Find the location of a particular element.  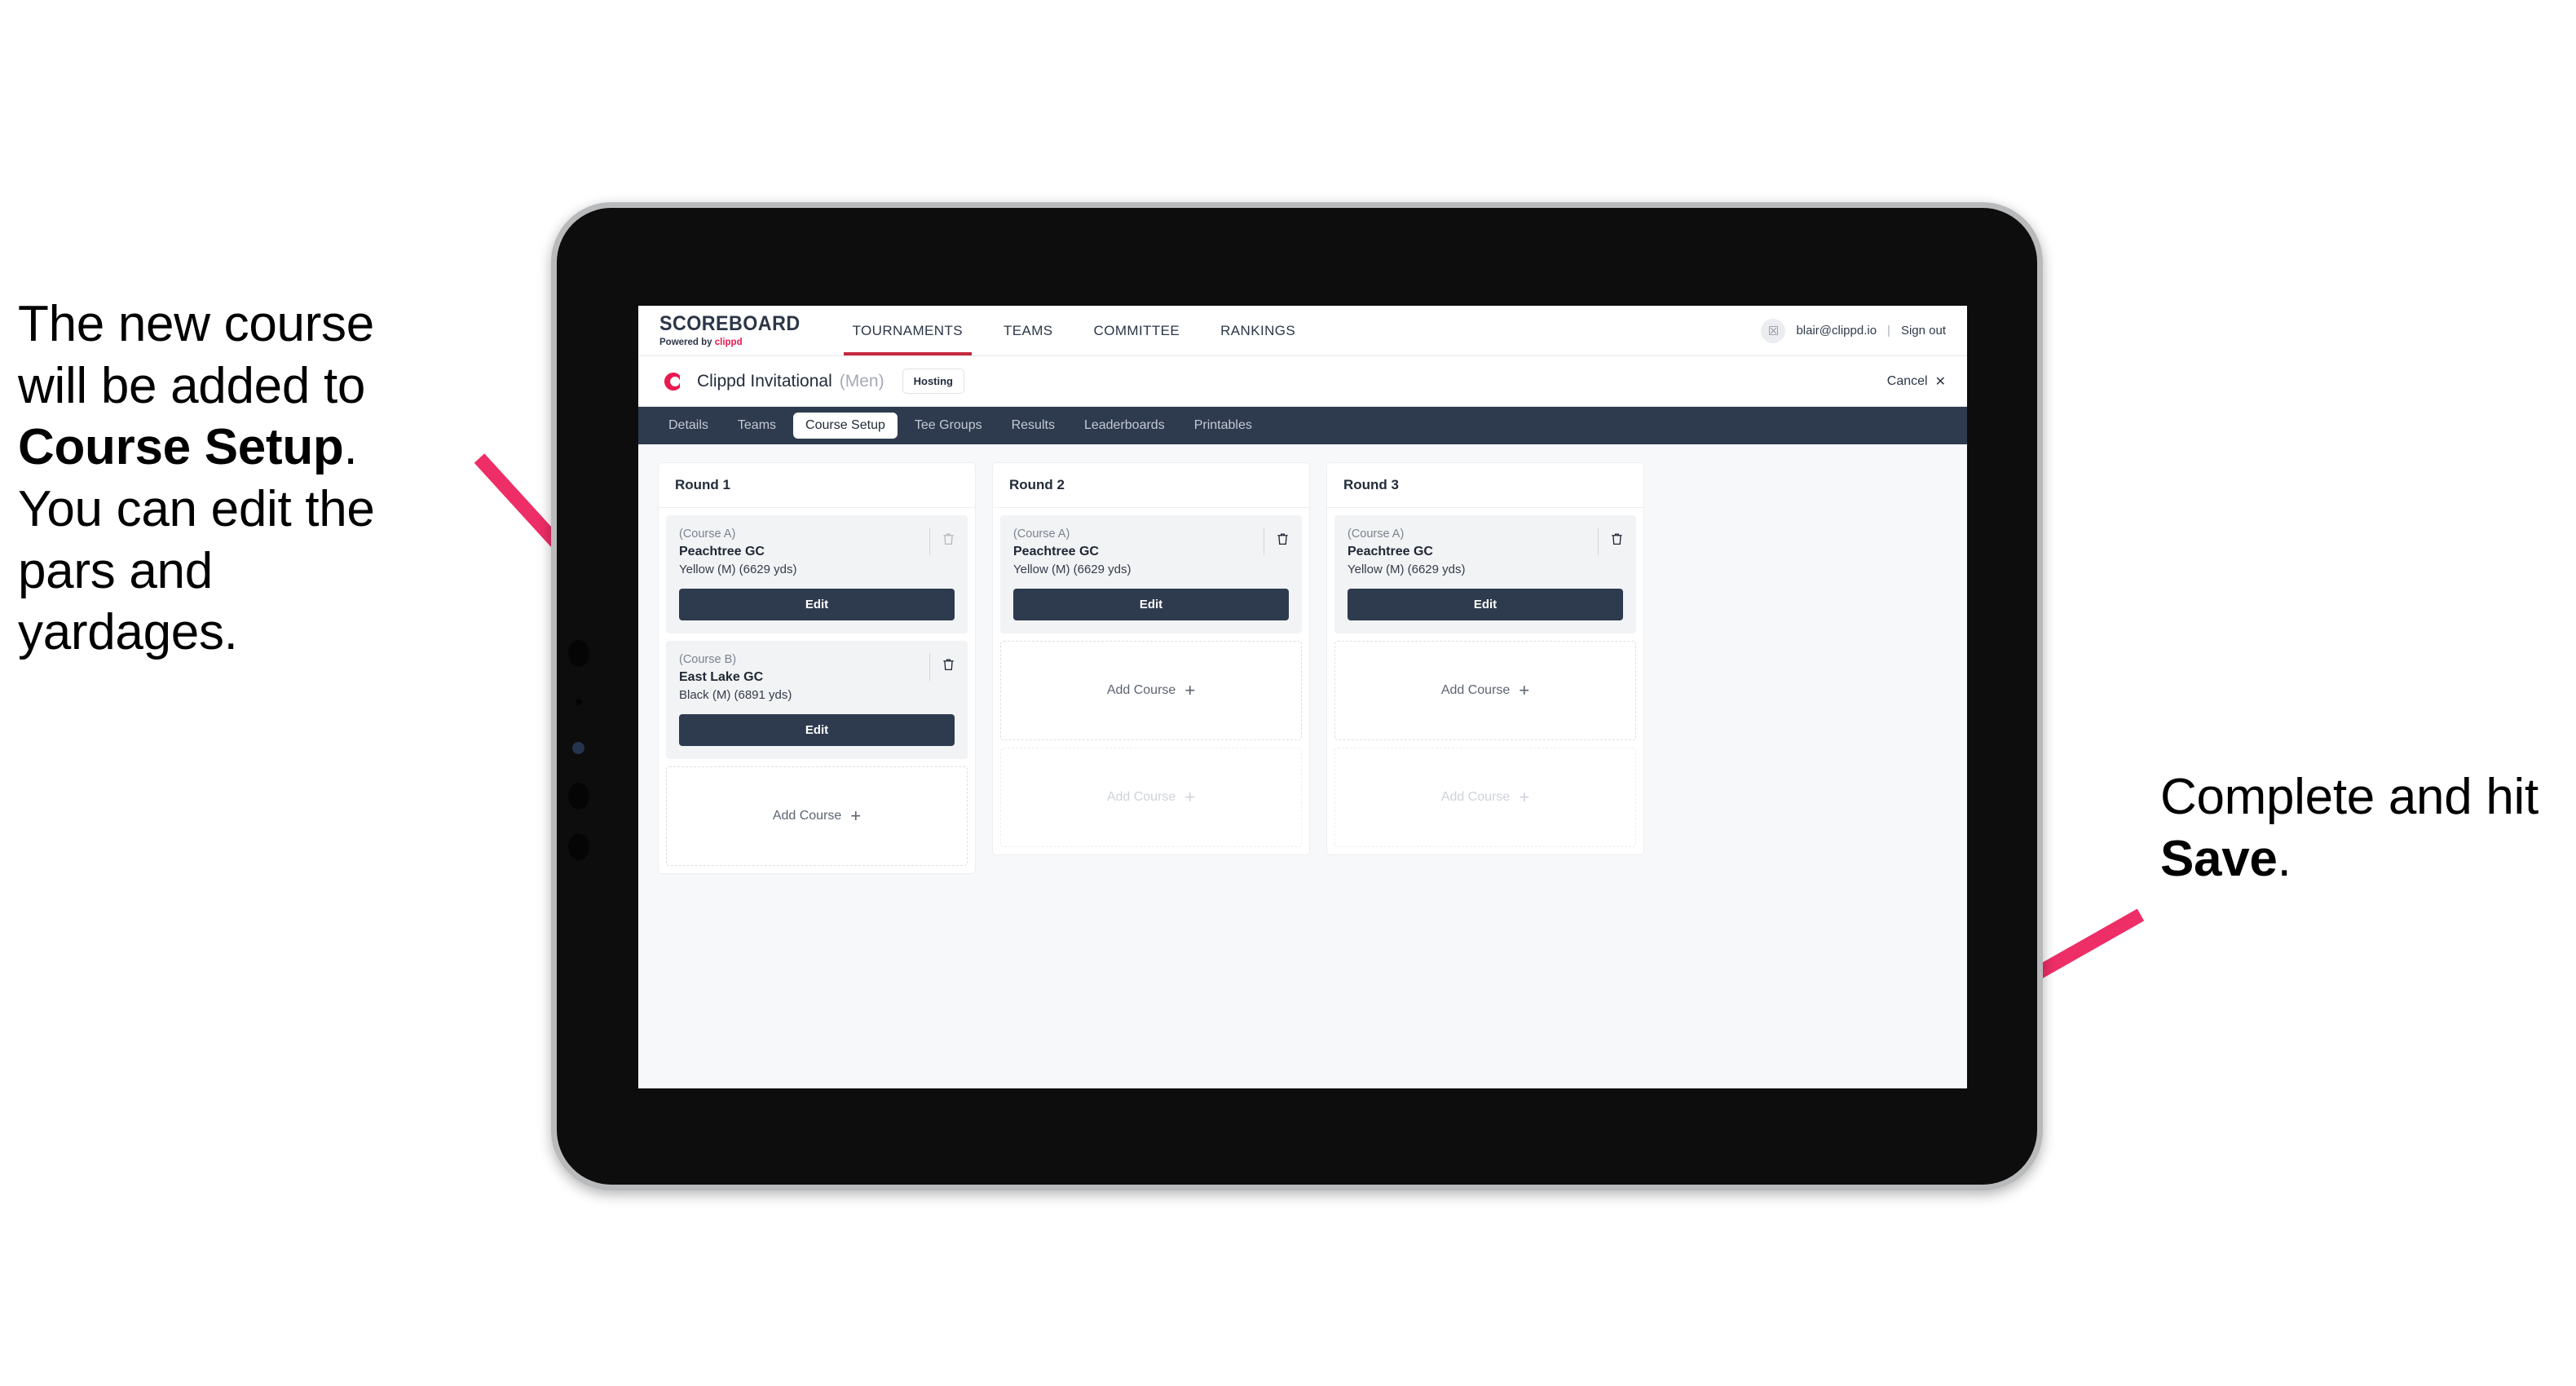

tournament-gender: (Men) is located at coordinates (861, 381).